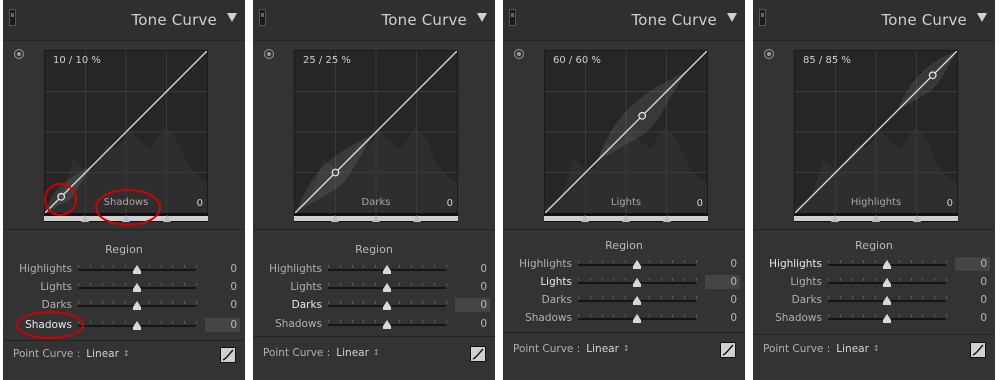 The image size is (1000, 380). What do you see at coordinates (626, 202) in the screenshot?
I see `graph-region-label: Lights` at bounding box center [626, 202].